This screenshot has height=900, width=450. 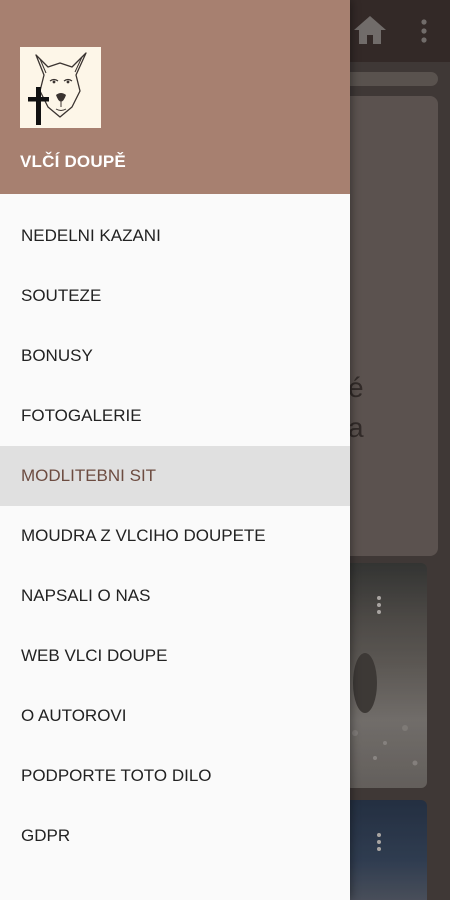 I want to click on menu-item-gdpr: GDPR, so click(x=175, y=836).